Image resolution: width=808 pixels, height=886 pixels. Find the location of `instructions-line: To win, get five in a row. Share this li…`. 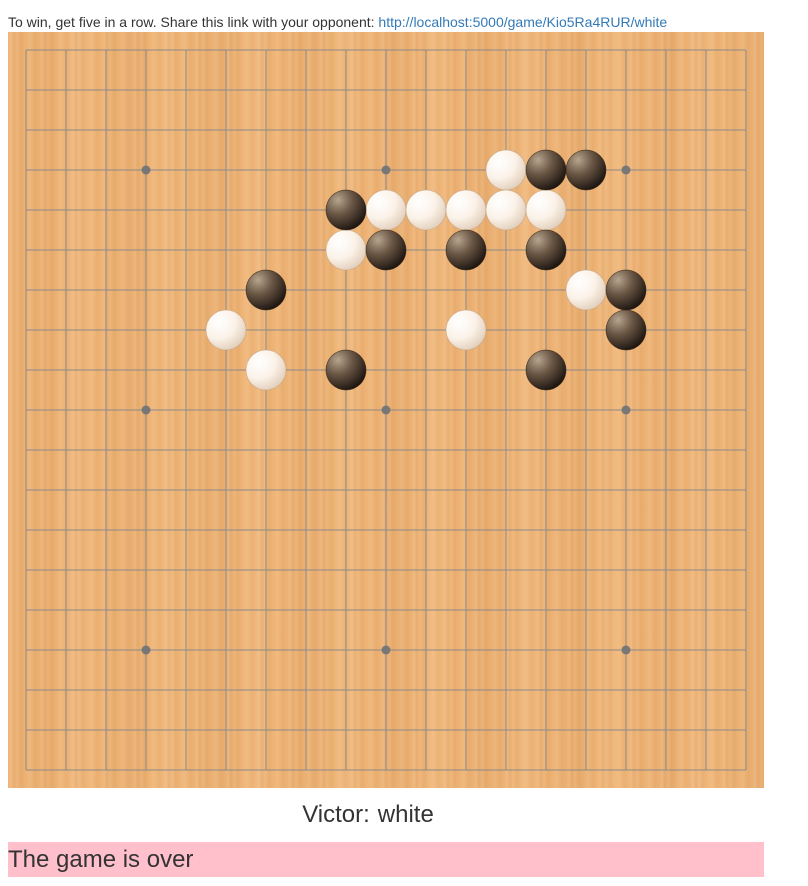

instructions-line: To win, get five in a row. Share this li… is located at coordinates (337, 22).